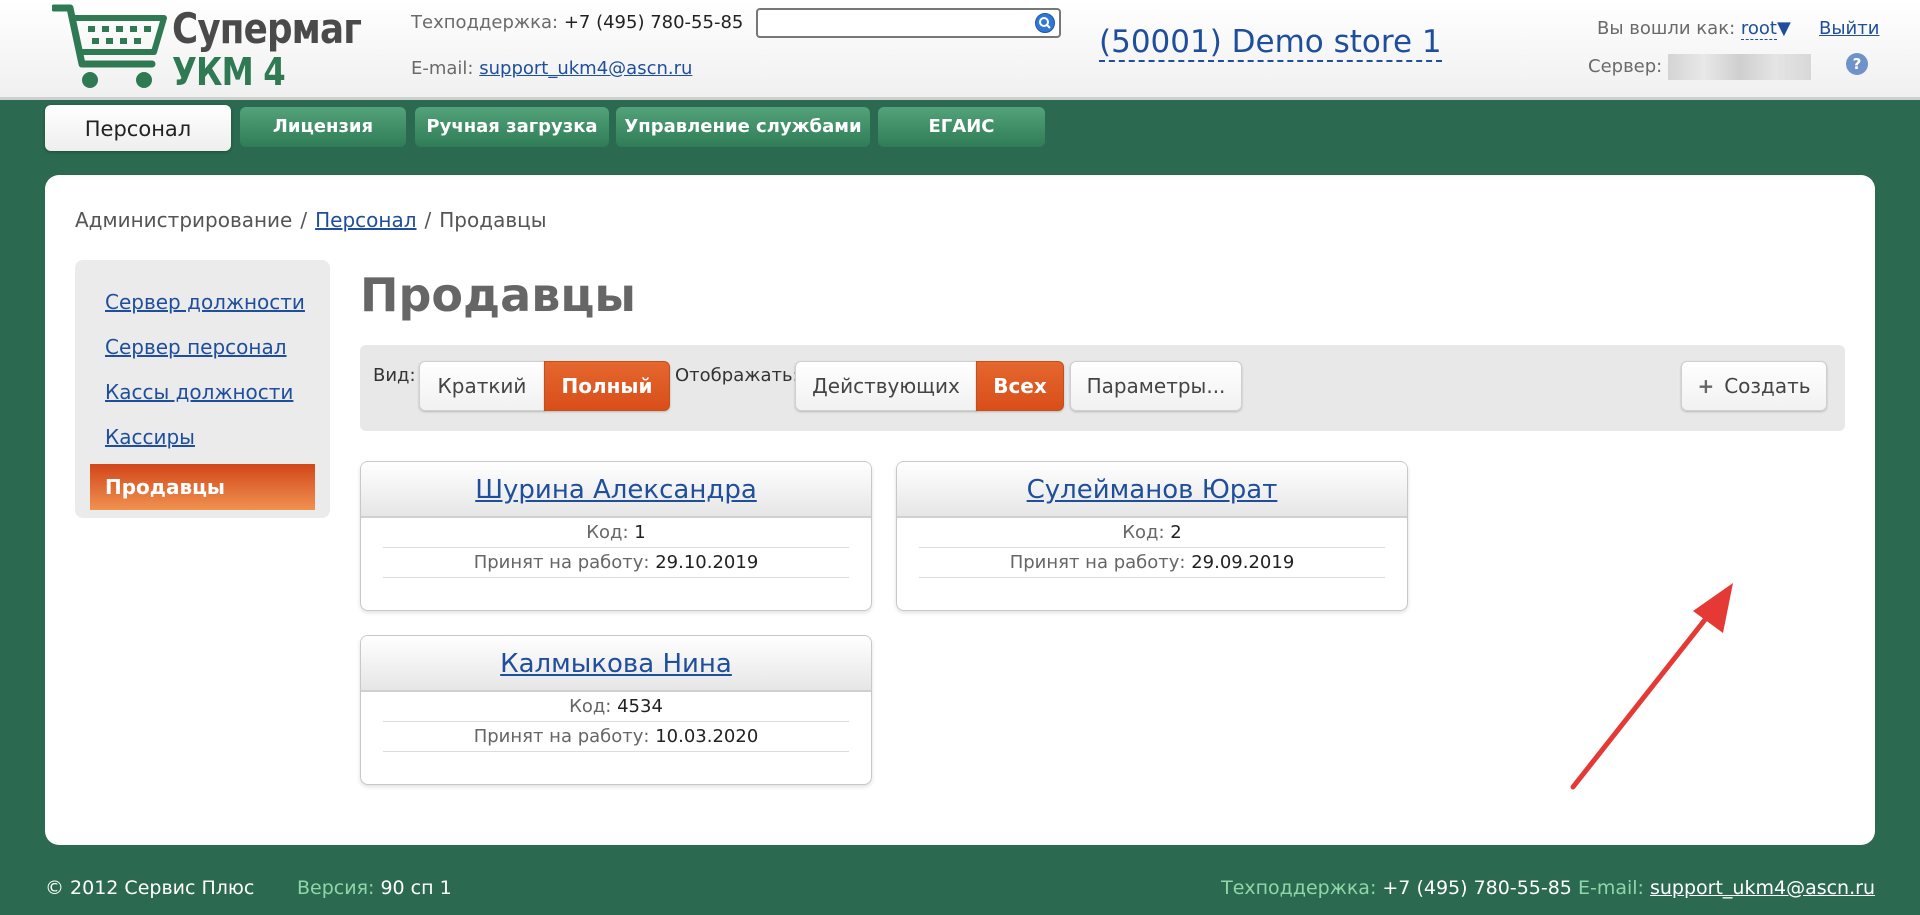 The height and width of the screenshot is (915, 1920). I want to click on chevron-down-icon: ▼, so click(1784, 28).